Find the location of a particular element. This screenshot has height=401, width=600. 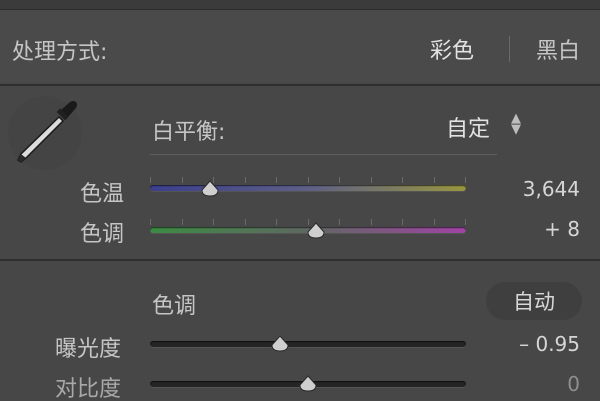

tint-slider-thumb is located at coordinates (316, 231).